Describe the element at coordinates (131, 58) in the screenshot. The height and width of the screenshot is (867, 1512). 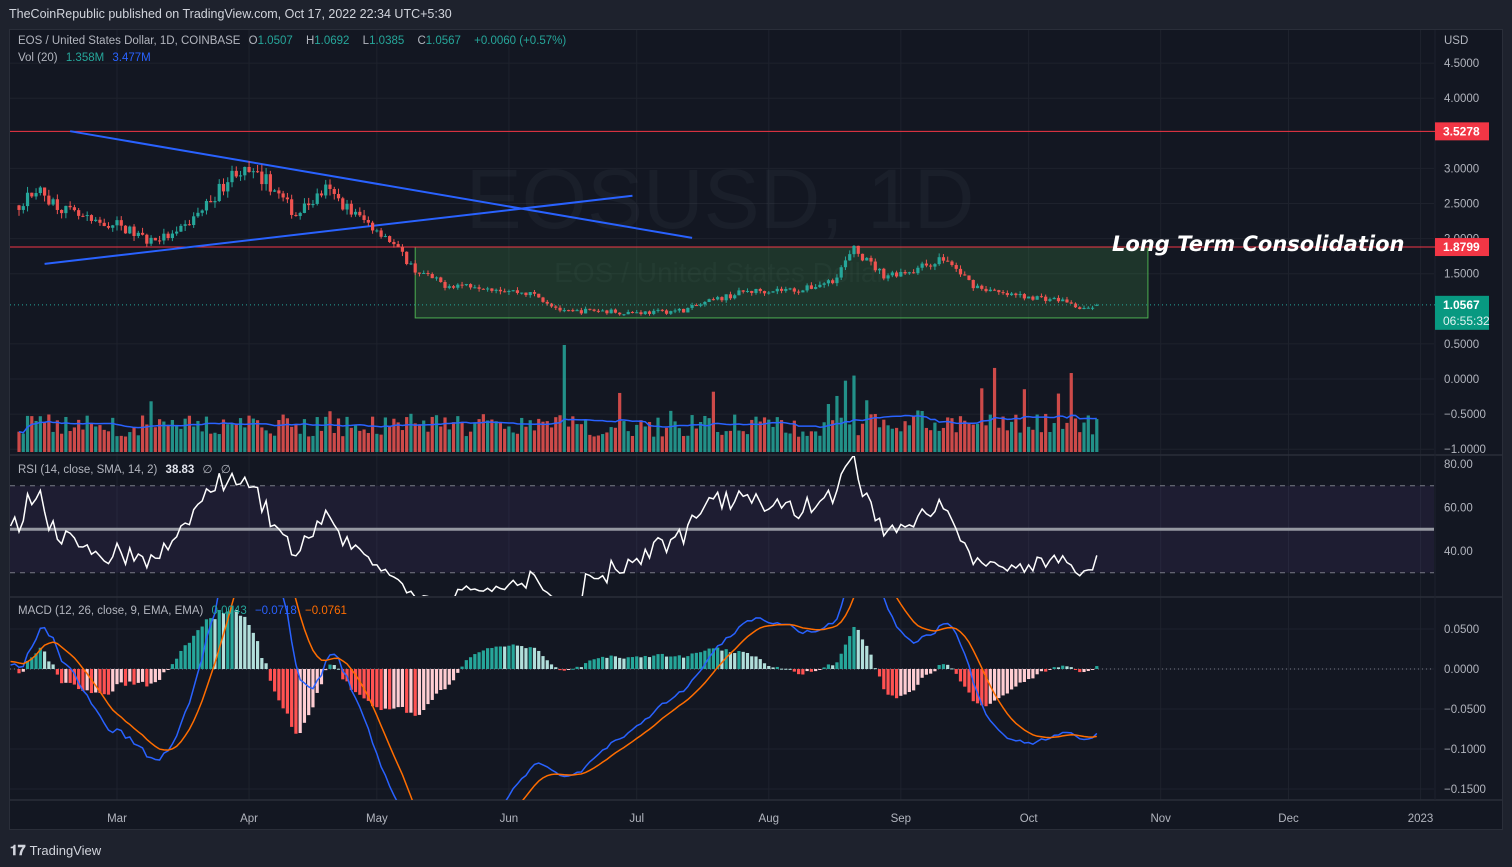
I see `volume-ma-value: 3.477M` at that location.